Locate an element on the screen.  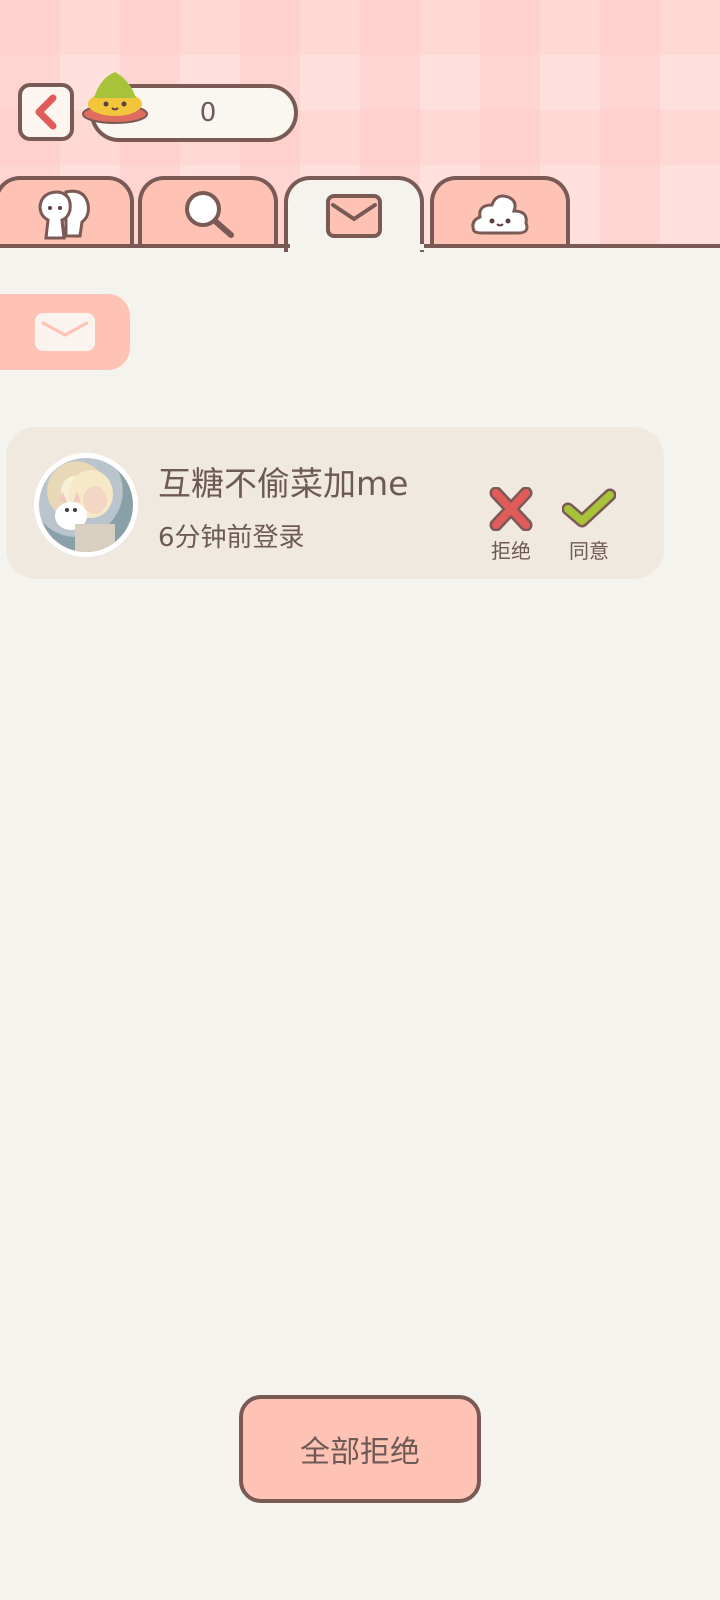
avatar-image is located at coordinates (85, 511).